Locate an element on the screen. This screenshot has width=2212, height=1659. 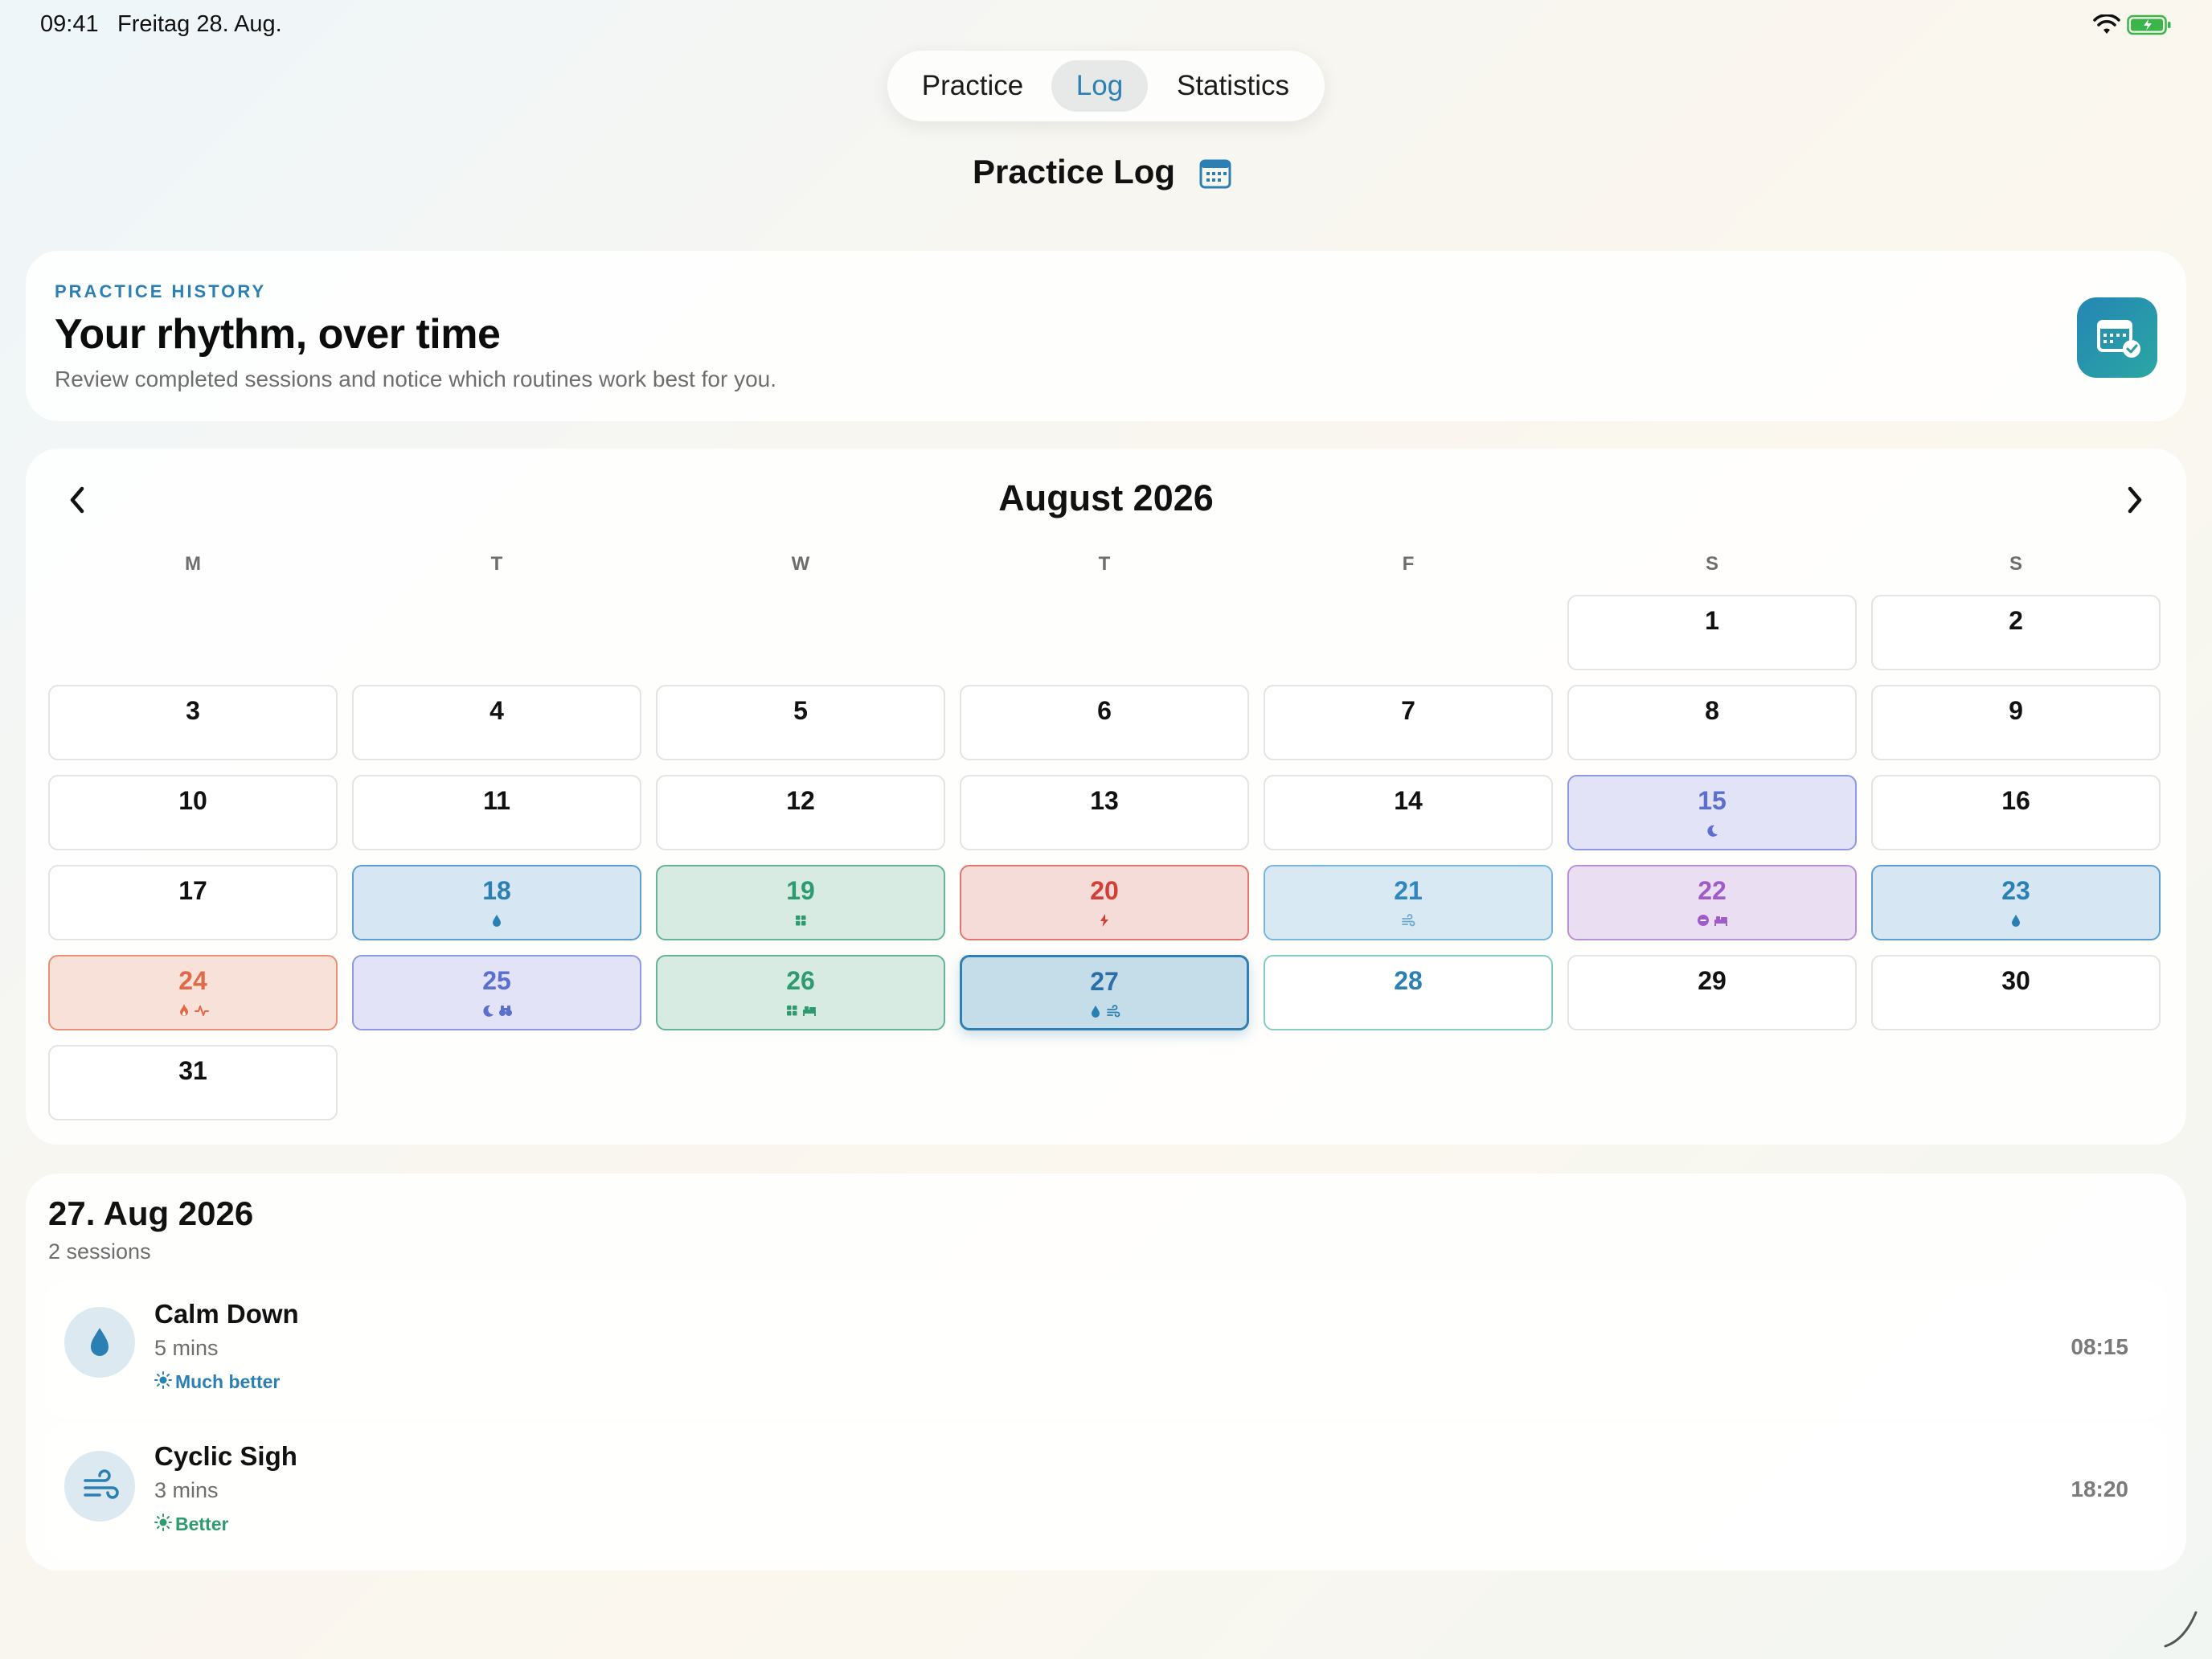
calendar-day-19: 19 is located at coordinates (800, 903).